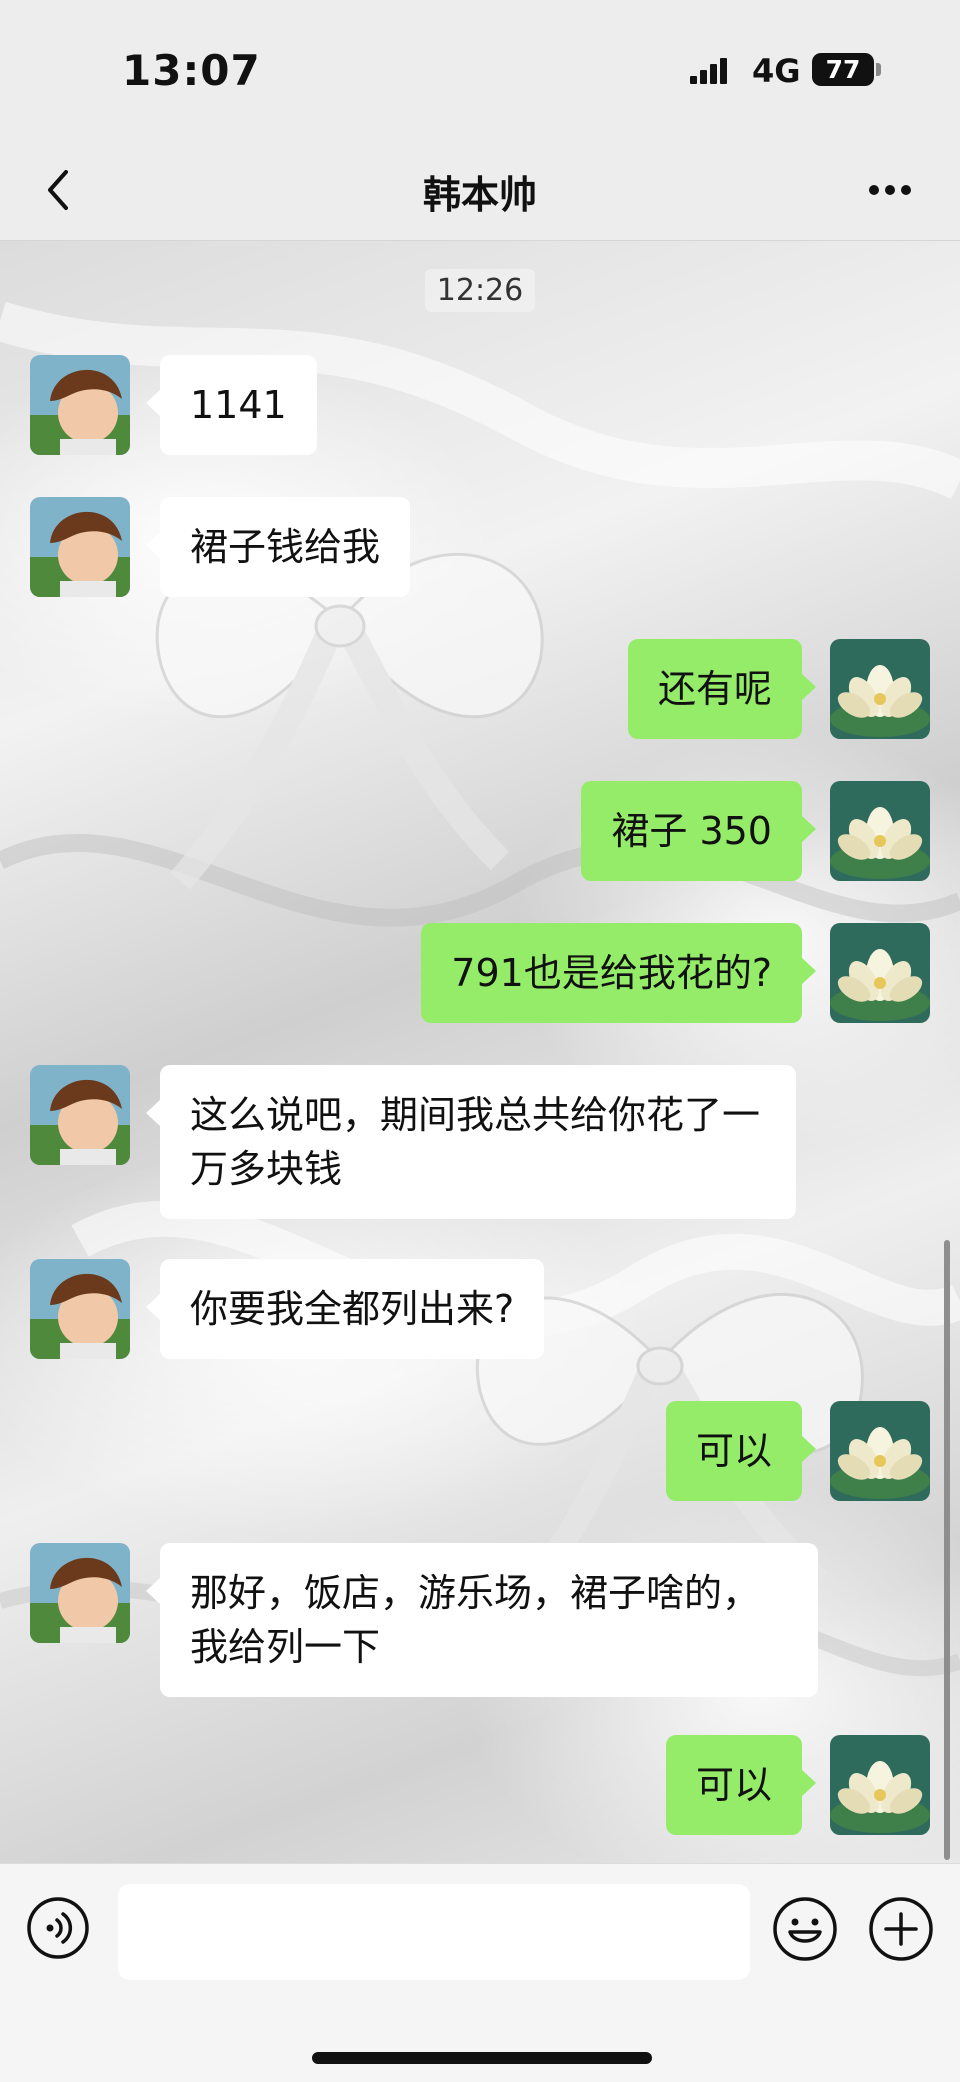 Image resolution: width=960 pixels, height=2082 pixels. What do you see at coordinates (191, 70) in the screenshot?
I see `status-time: 13:07` at bounding box center [191, 70].